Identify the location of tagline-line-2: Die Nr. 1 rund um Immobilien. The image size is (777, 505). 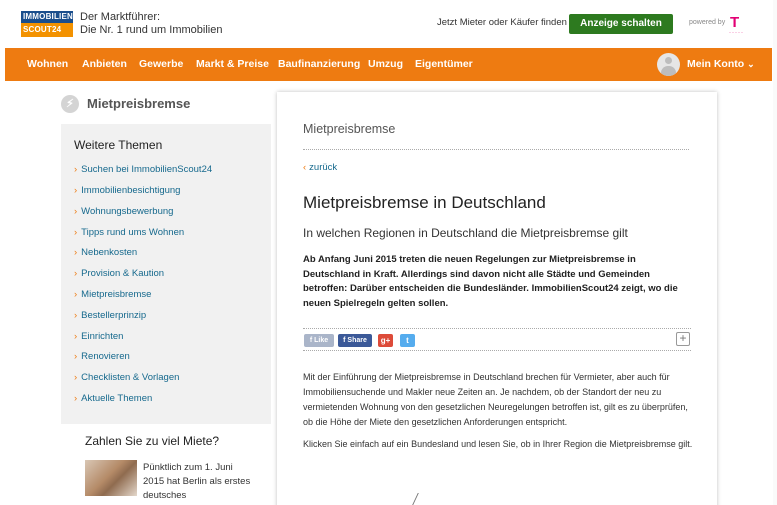
(151, 30).